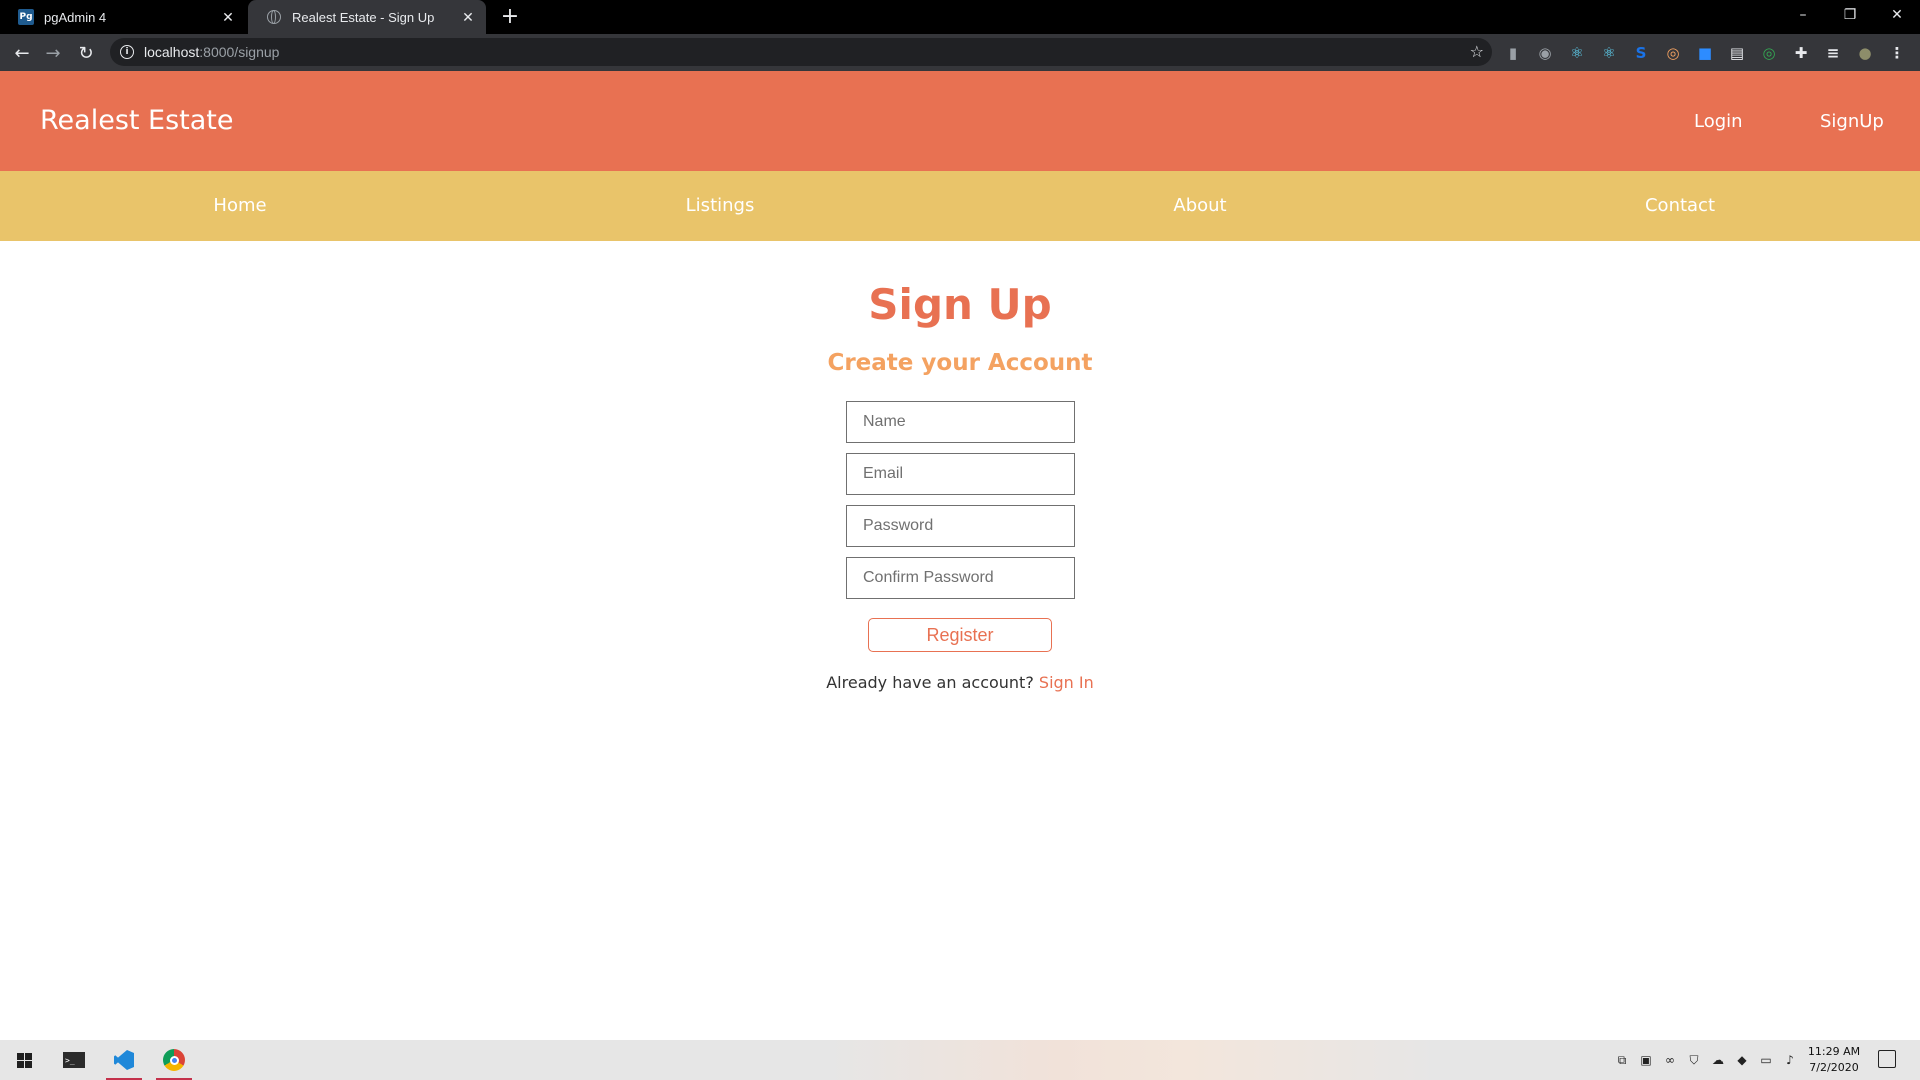 The height and width of the screenshot is (1080, 1920). Describe the element at coordinates (1803, 15) in the screenshot. I see `minimize-button: –` at that location.